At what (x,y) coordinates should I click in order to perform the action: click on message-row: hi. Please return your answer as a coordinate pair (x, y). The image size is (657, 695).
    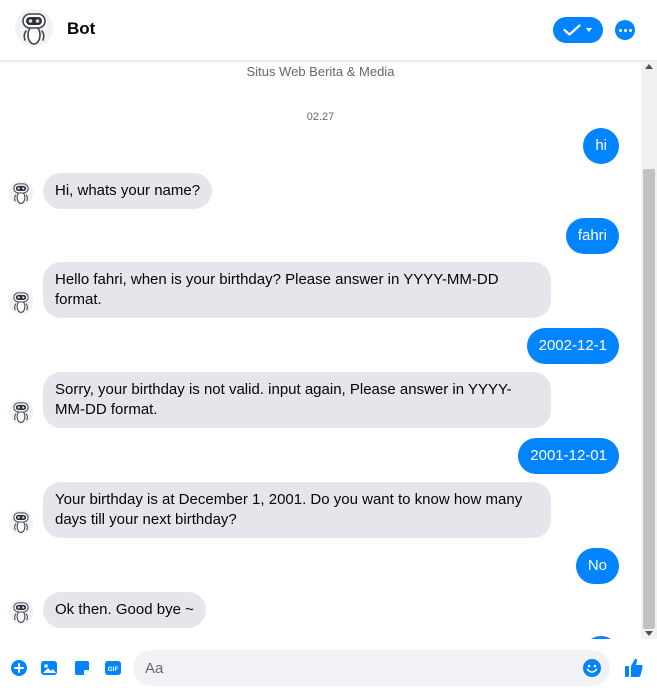
    Looking at the image, I should click on (320, 146).